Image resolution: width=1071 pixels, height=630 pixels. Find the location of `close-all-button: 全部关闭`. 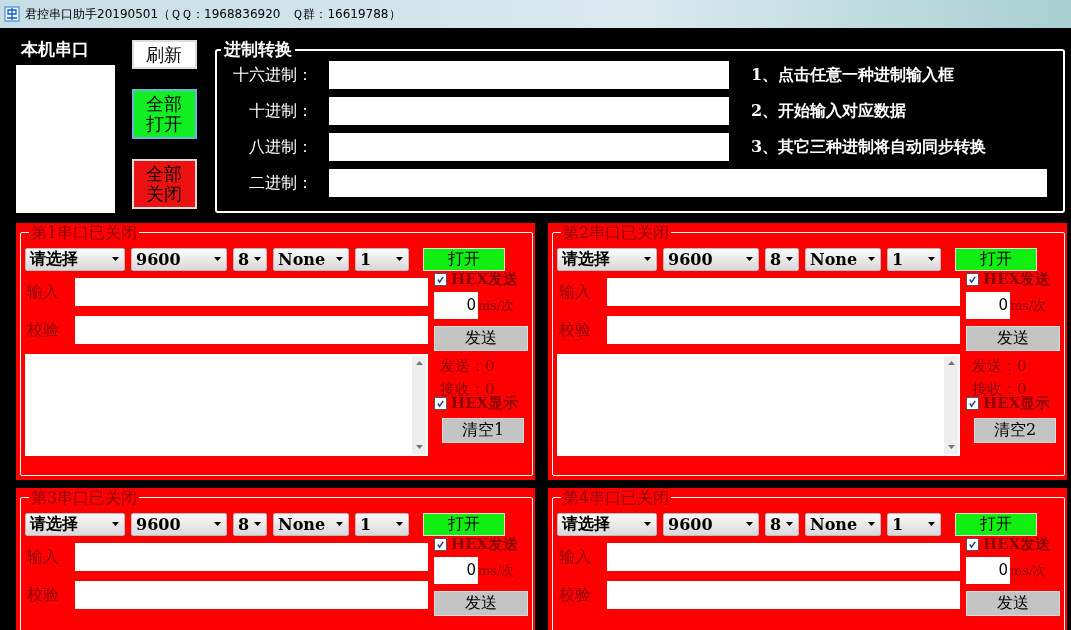

close-all-button: 全部关闭 is located at coordinates (164, 184).